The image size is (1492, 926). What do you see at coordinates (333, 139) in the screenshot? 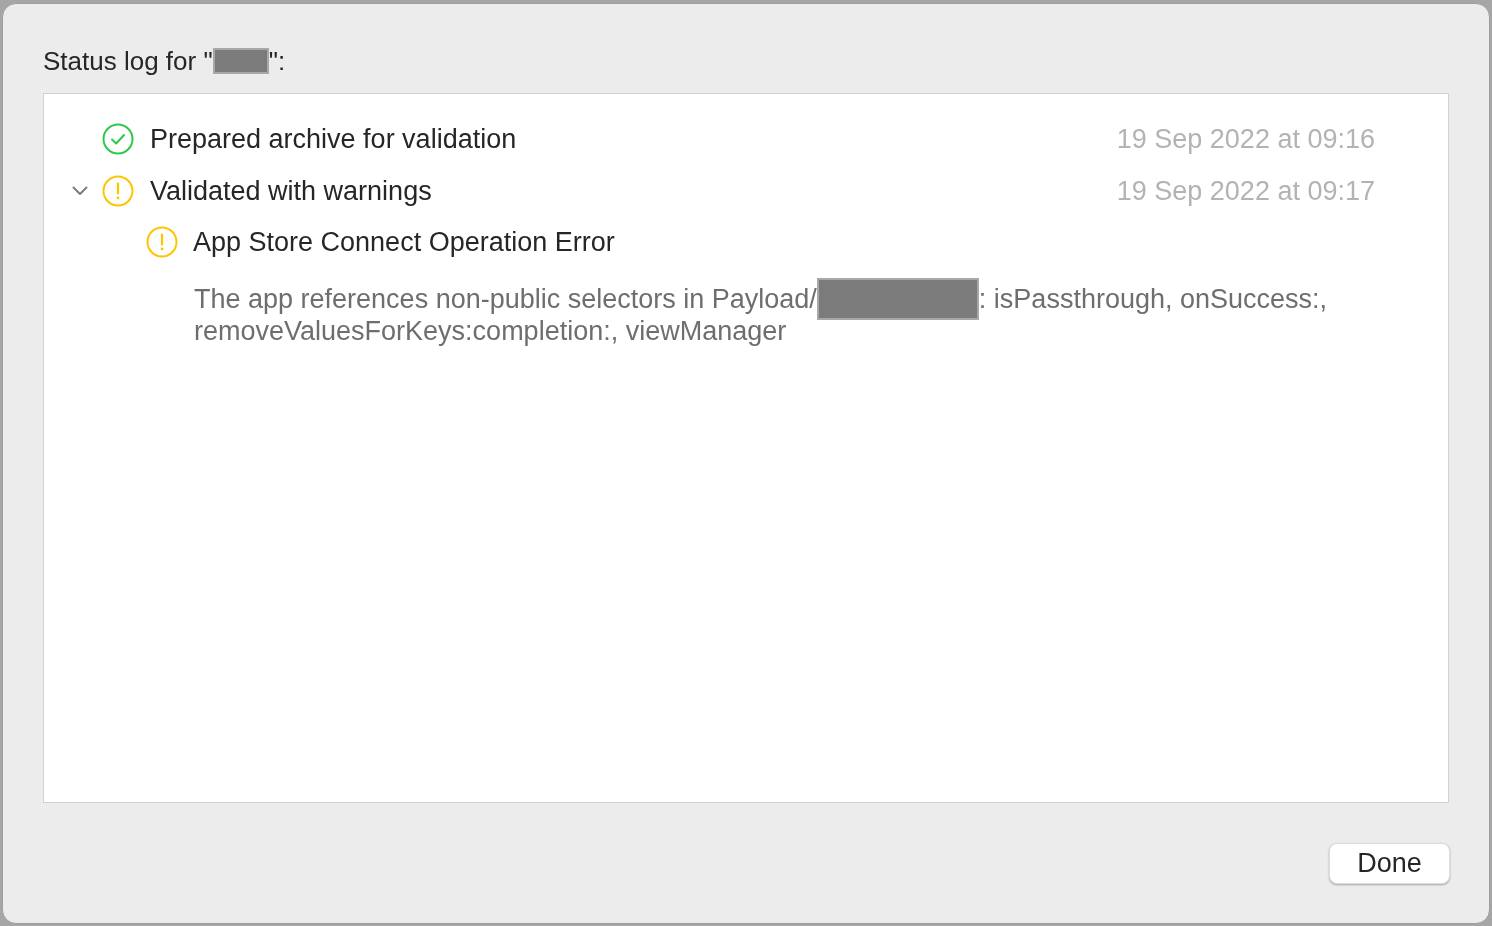
I see `log-entry-title: Prepared archive for validation` at bounding box center [333, 139].